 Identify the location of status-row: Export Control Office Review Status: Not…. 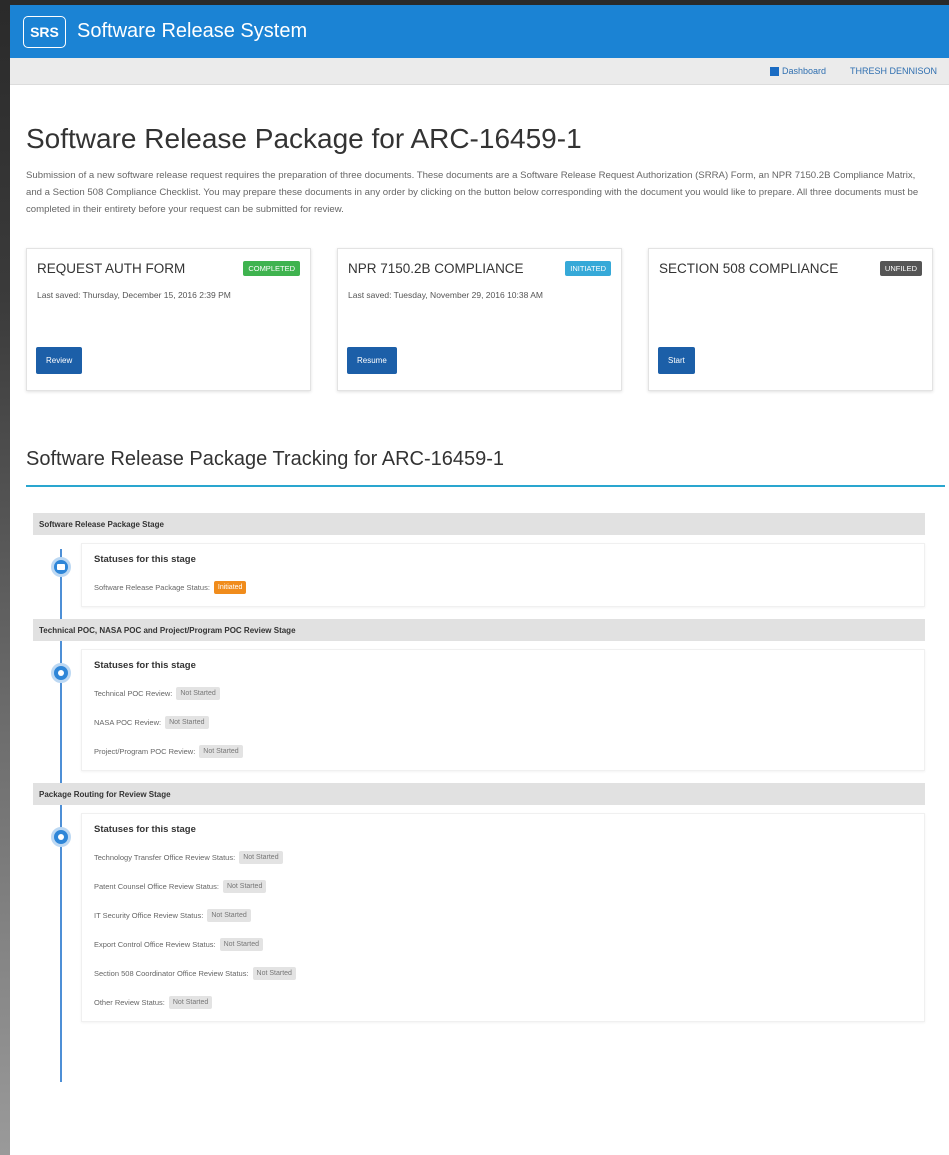
(503, 944).